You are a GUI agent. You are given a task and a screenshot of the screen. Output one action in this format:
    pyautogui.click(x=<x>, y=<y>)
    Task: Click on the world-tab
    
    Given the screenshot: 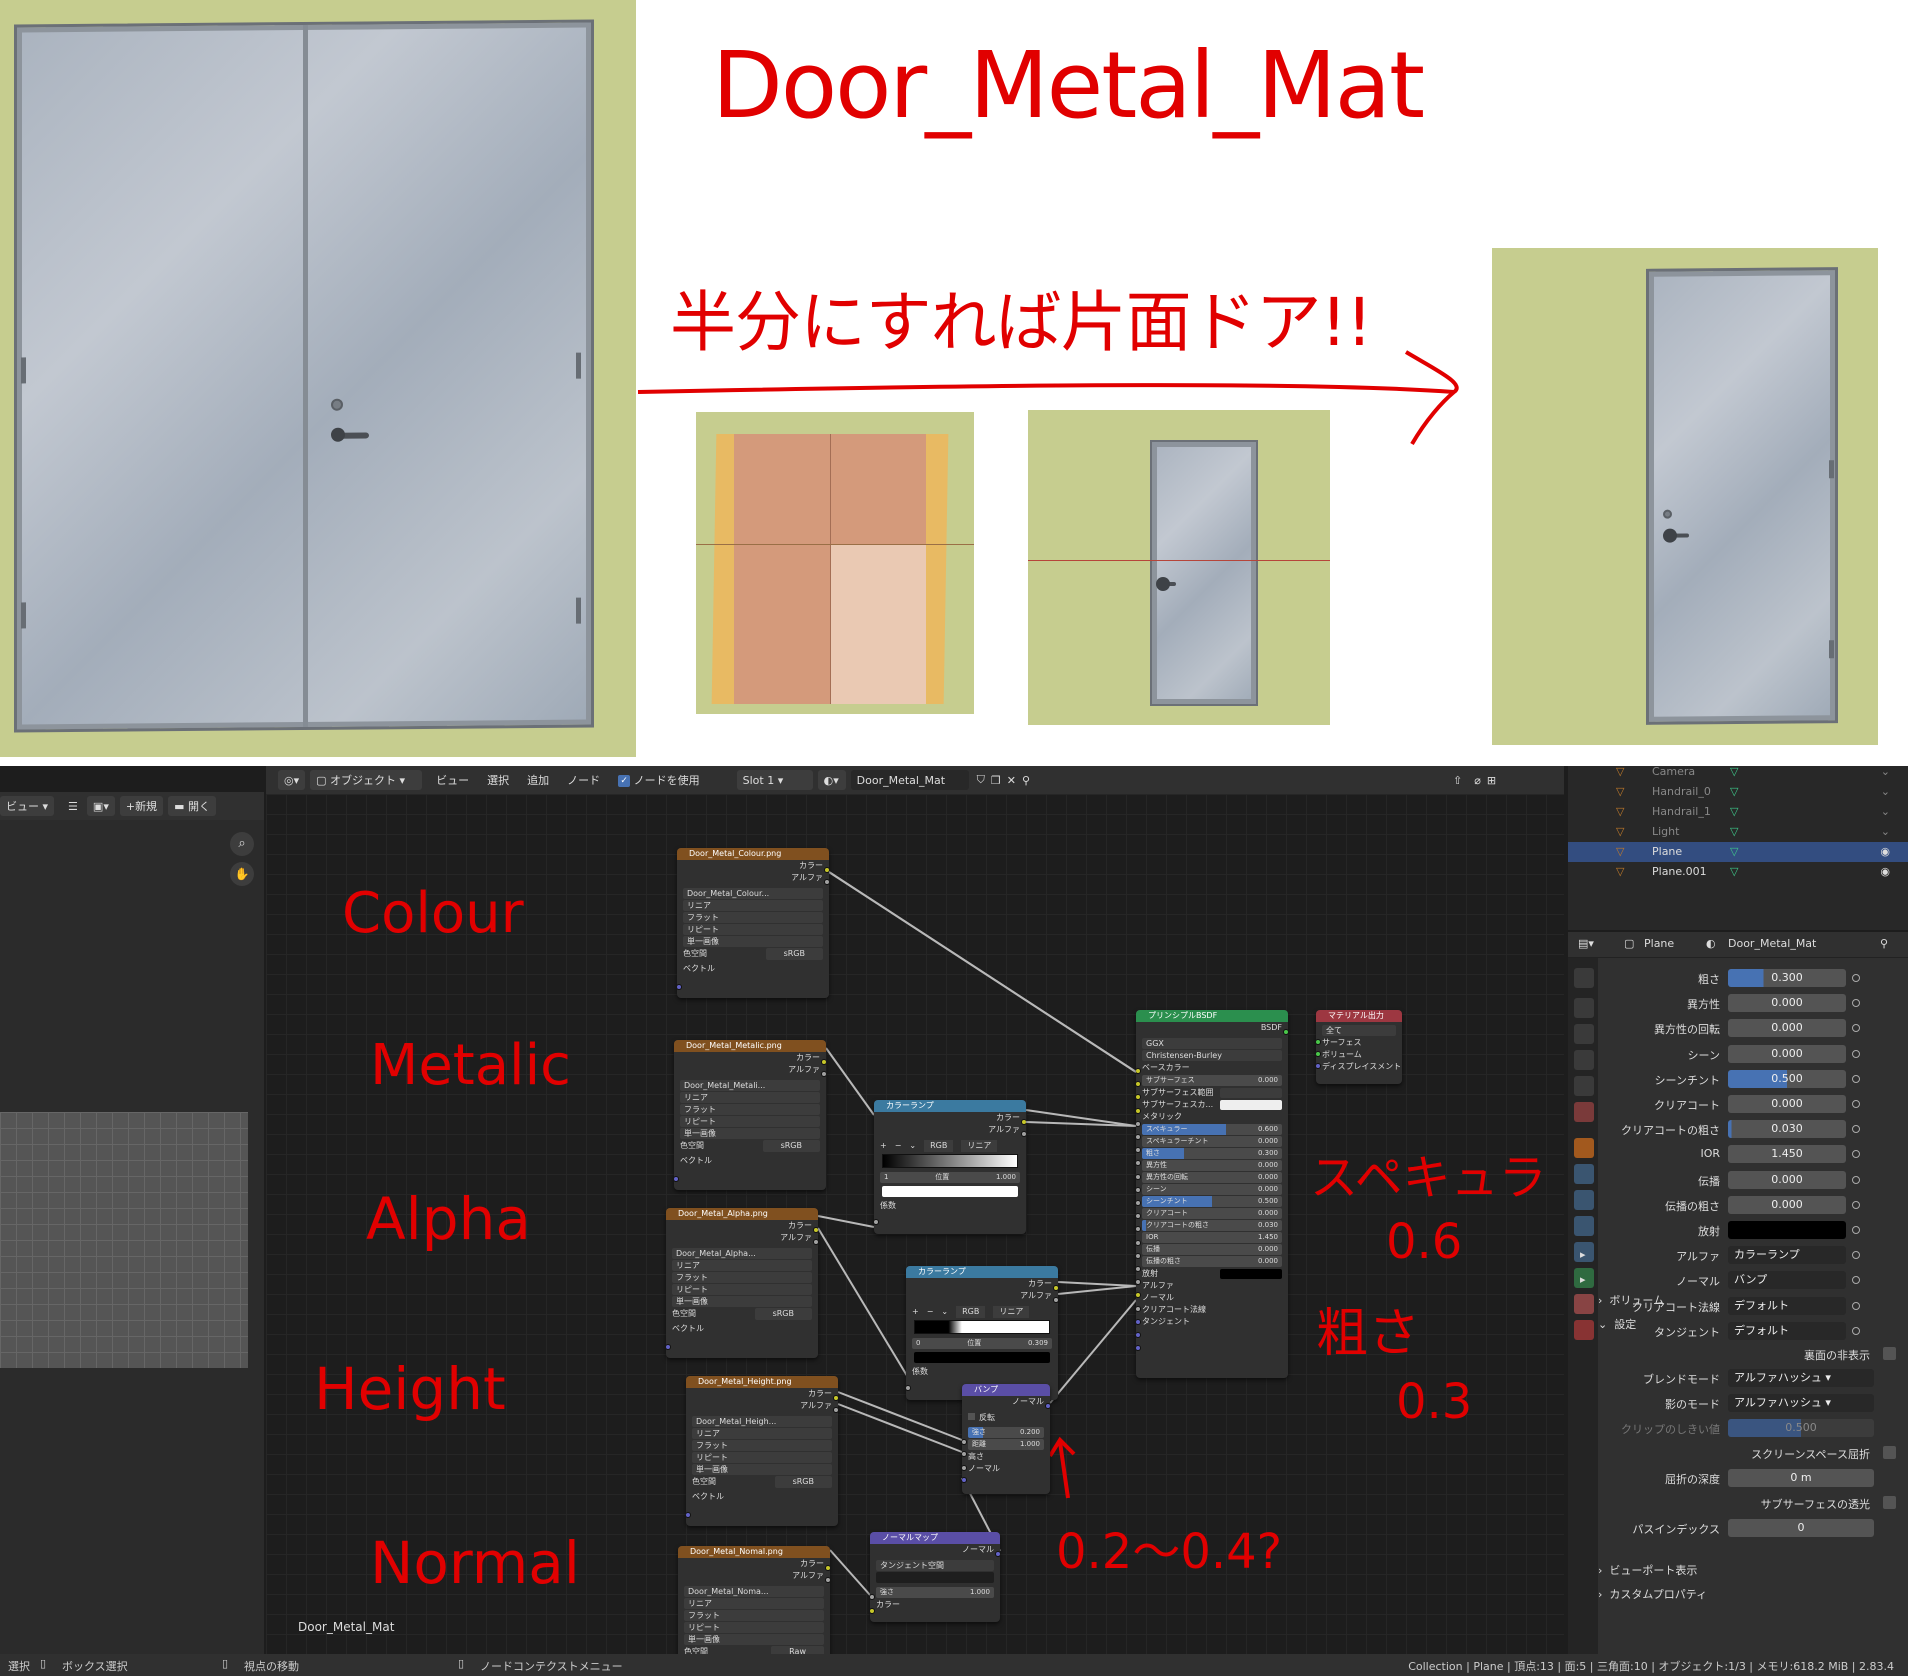 What is the action you would take?
    pyautogui.click(x=1584, y=1112)
    